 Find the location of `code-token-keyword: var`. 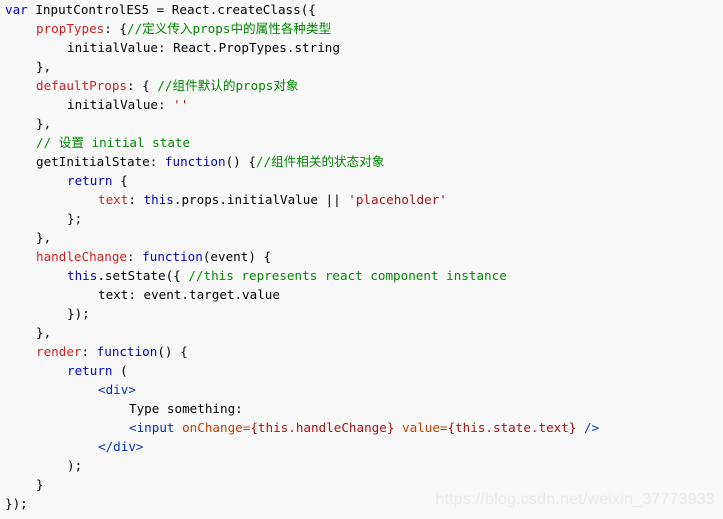

code-token-keyword: var is located at coordinates (16, 9).